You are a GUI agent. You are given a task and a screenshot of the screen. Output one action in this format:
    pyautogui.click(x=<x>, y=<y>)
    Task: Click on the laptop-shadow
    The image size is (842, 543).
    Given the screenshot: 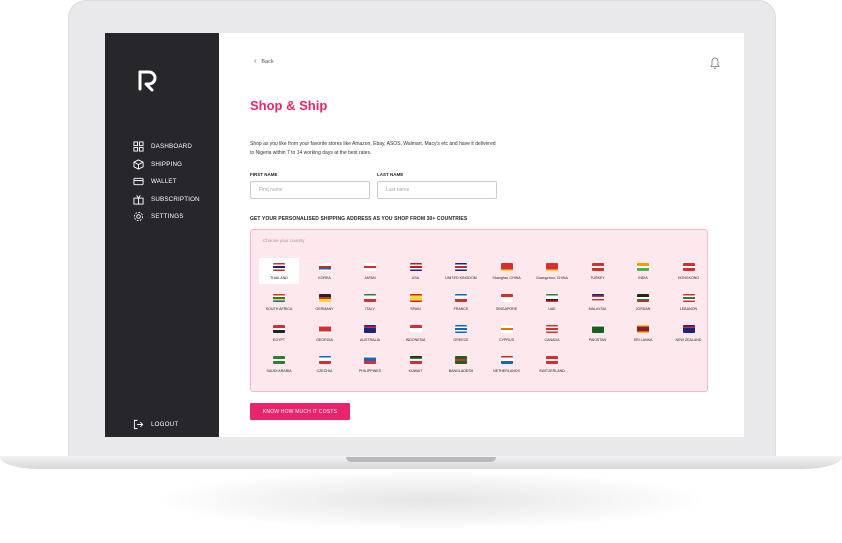 What is the action you would take?
    pyautogui.click(x=430, y=500)
    